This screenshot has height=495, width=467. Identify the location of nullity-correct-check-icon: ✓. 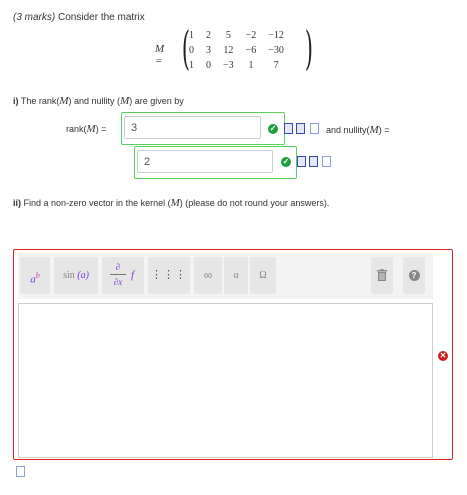
(286, 162).